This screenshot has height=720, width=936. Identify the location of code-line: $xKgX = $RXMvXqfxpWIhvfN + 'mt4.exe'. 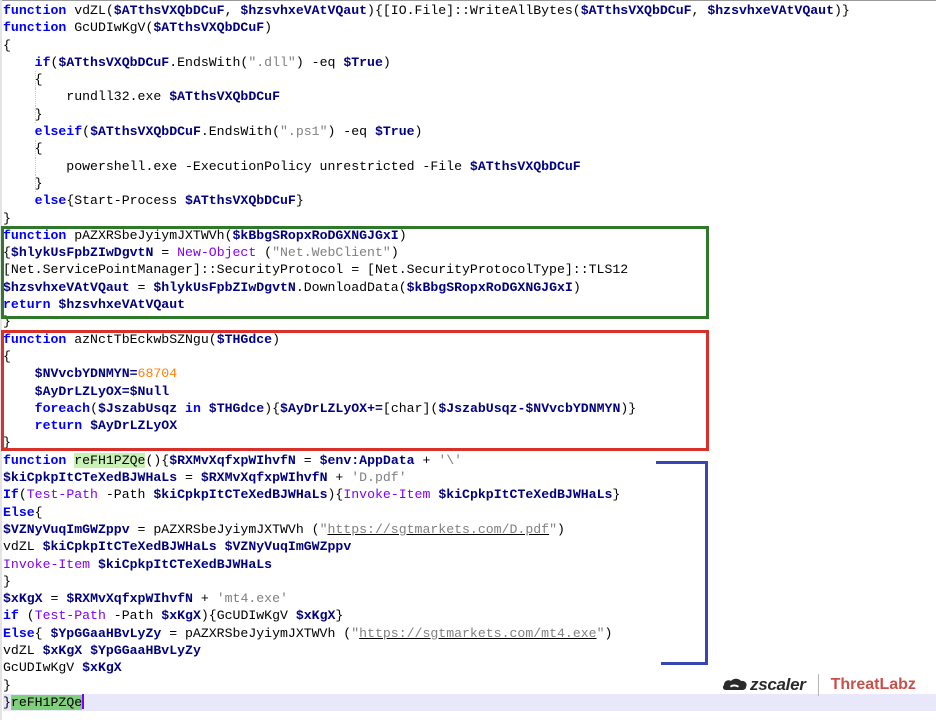
(469, 598).